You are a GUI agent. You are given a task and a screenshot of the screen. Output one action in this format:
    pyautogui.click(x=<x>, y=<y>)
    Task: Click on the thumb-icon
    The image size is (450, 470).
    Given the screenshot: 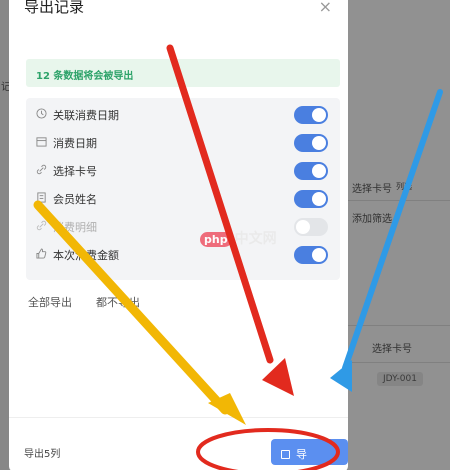 What is the action you would take?
    pyautogui.click(x=41, y=253)
    